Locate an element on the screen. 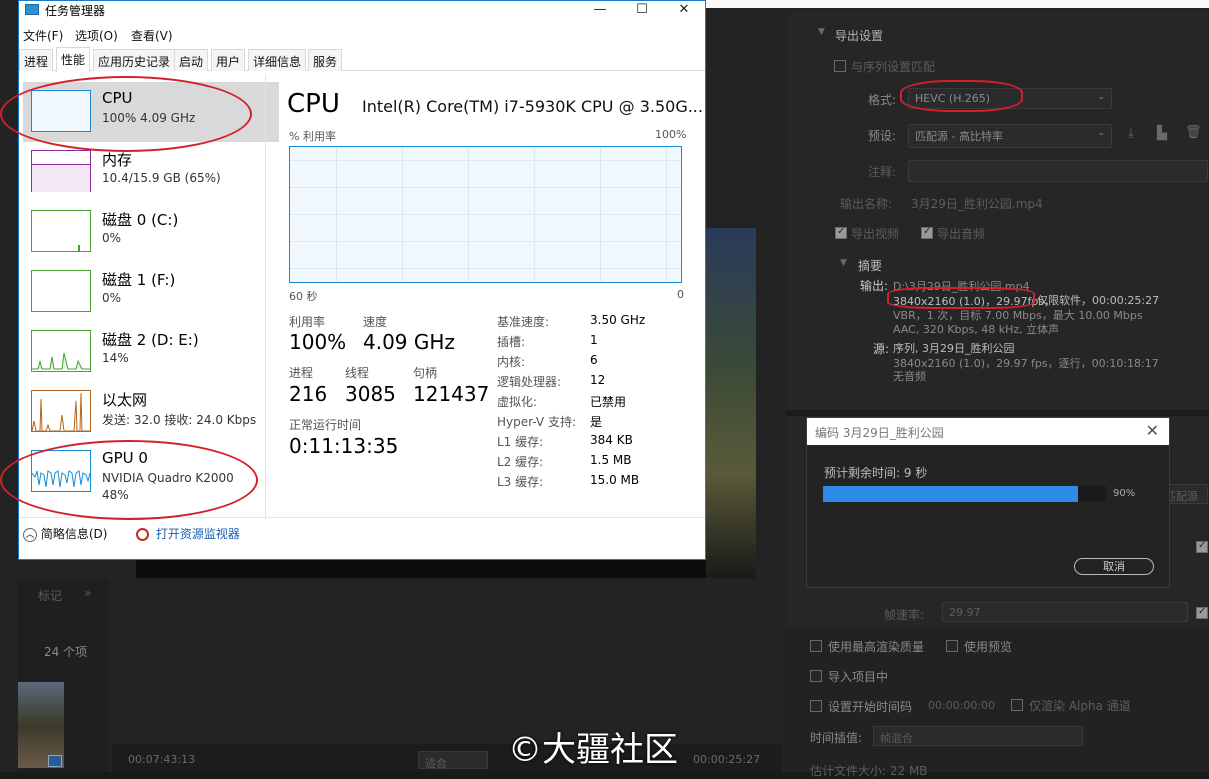 The height and width of the screenshot is (779, 1209). disk2-thumbnail is located at coordinates (61, 351).